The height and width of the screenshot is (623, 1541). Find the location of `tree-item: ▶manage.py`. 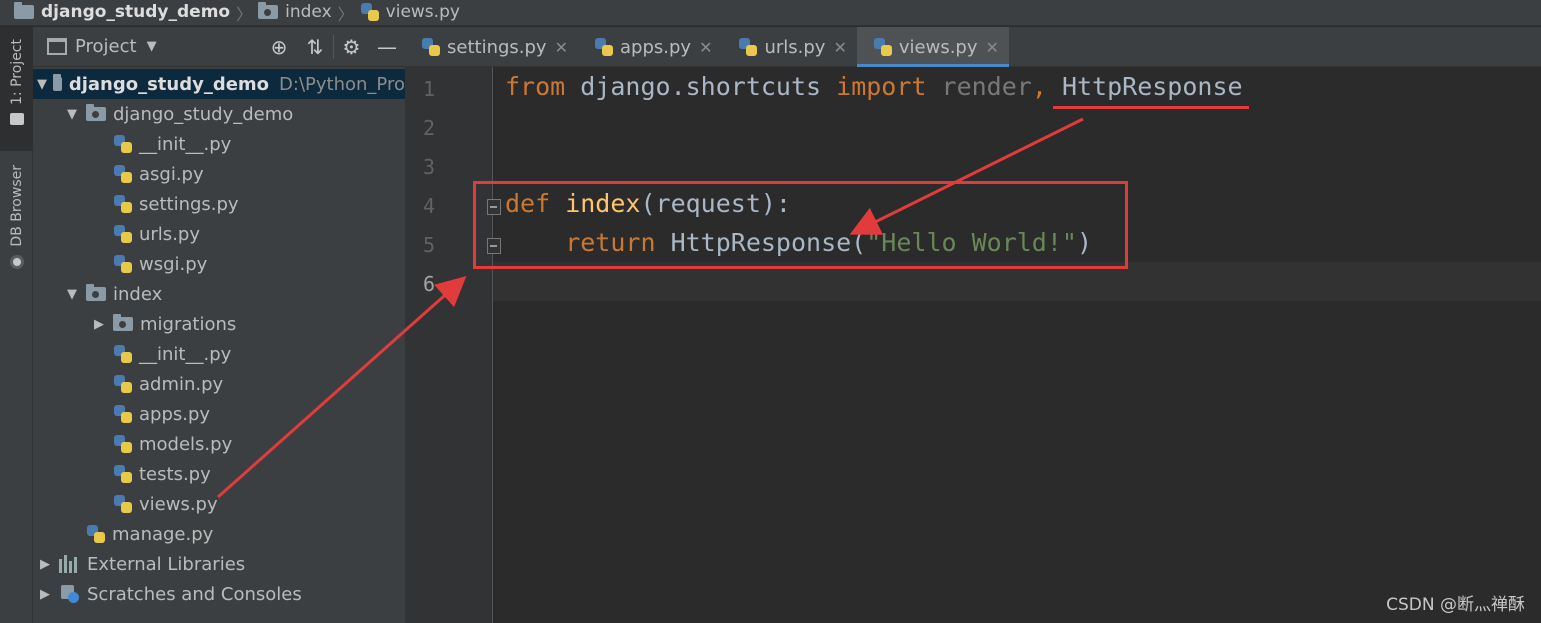

tree-item: ▶manage.py is located at coordinates (219, 534).